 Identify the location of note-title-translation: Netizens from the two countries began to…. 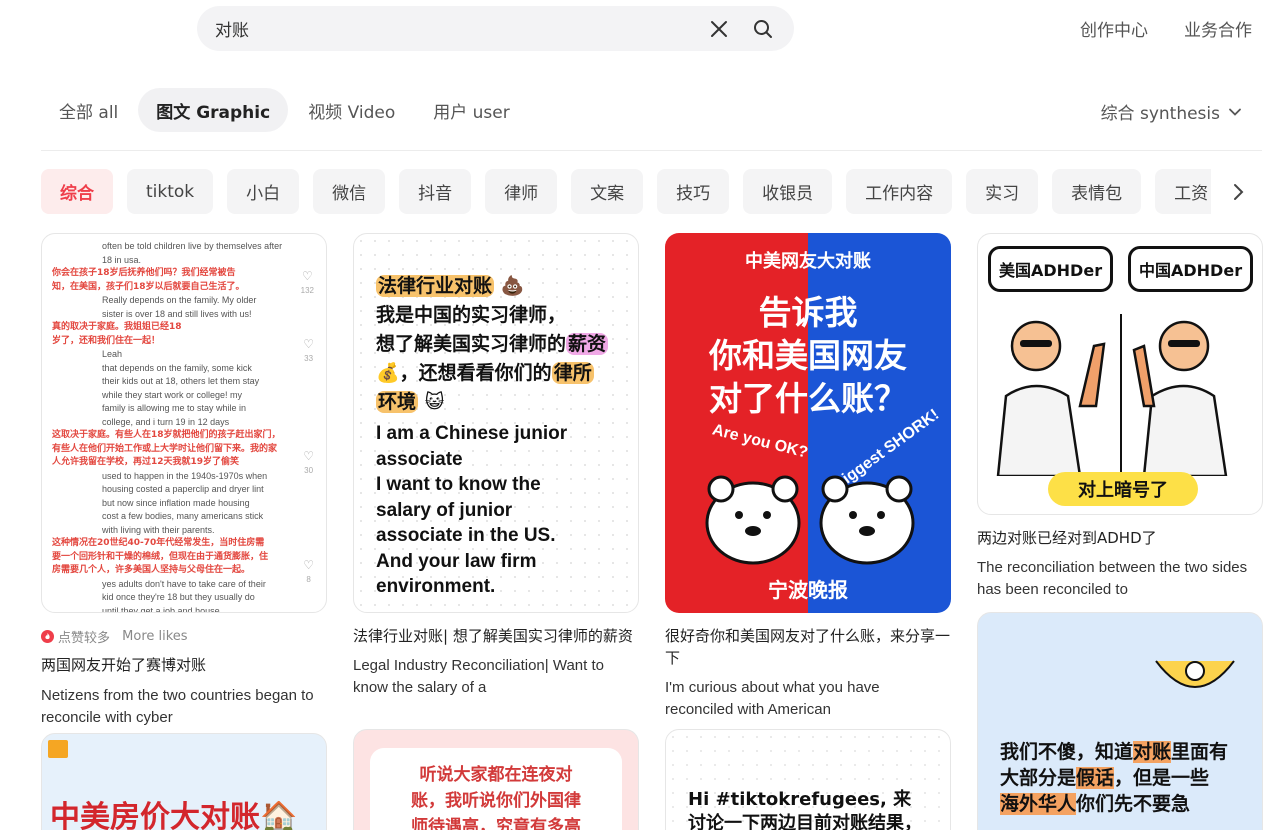
(177, 706).